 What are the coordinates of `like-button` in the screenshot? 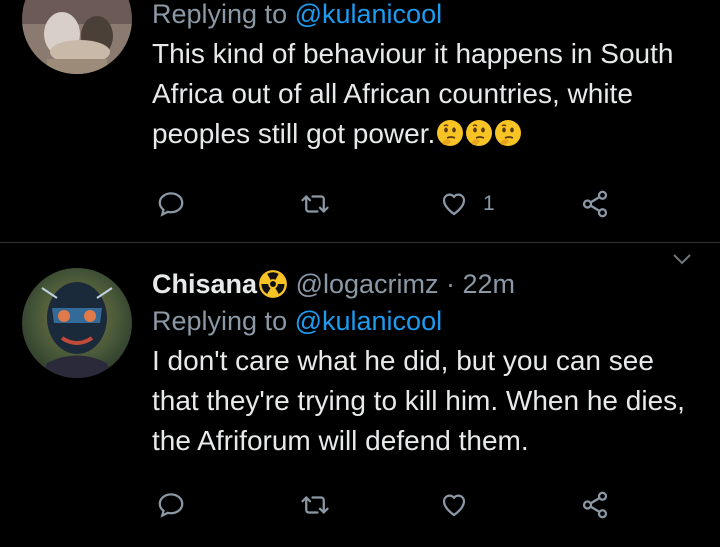 It's located at (461, 505).